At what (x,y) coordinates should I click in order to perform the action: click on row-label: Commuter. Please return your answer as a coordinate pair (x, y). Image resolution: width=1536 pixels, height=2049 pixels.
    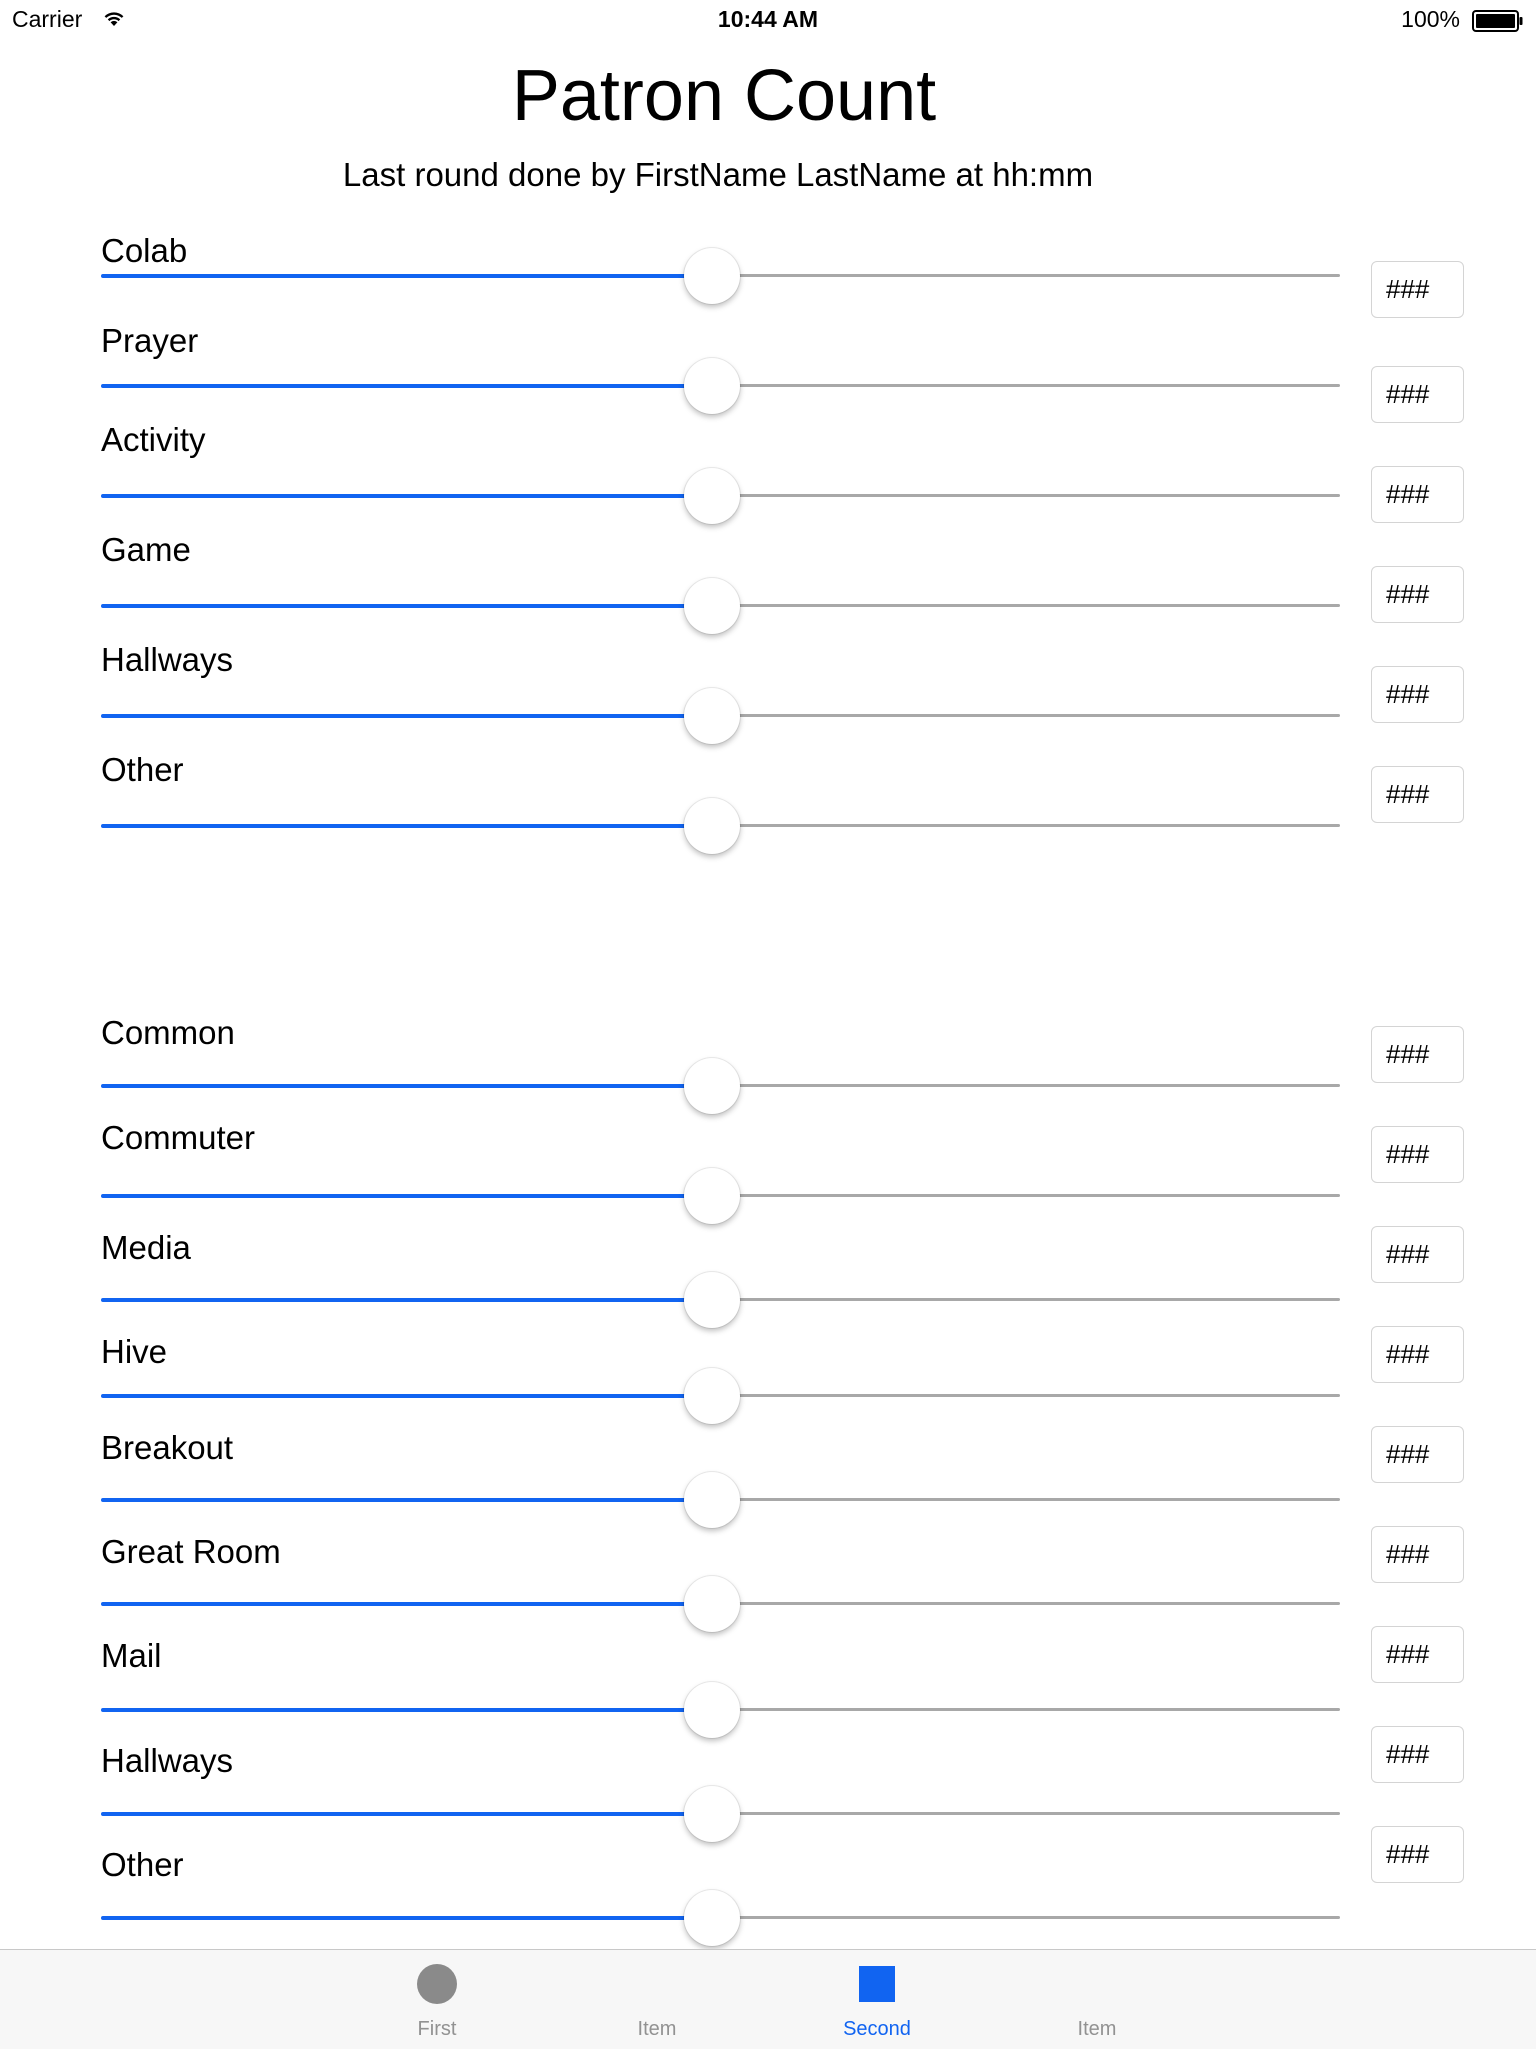
    Looking at the image, I should click on (178, 1137).